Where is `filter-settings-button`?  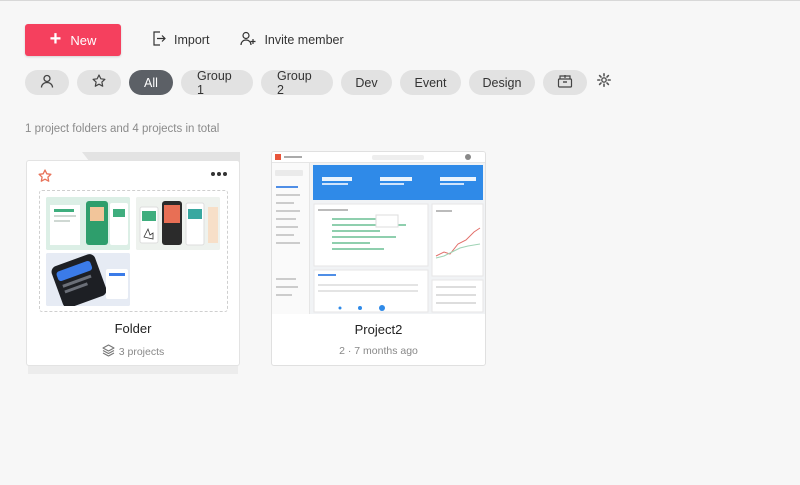
filter-settings-button is located at coordinates (605, 82).